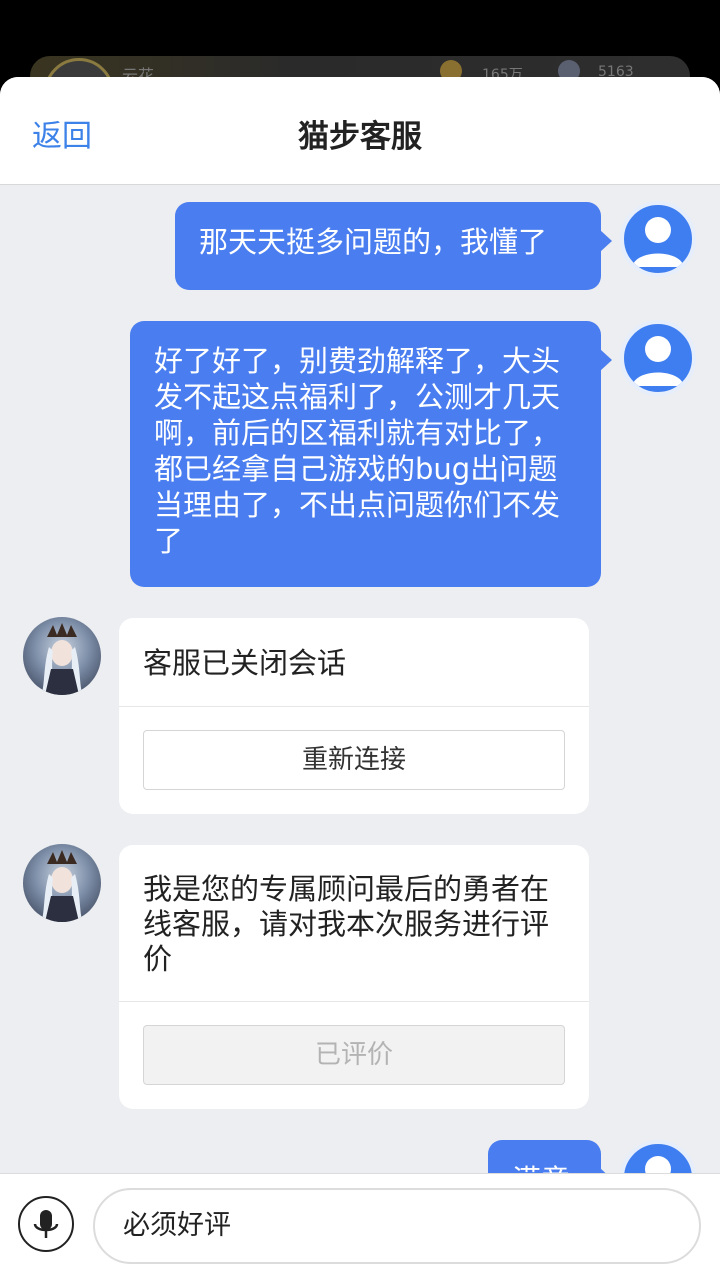 The width and height of the screenshot is (720, 1281). Describe the element at coordinates (550, 1156) in the screenshot. I see `user-message-bubble: 满意` at that location.